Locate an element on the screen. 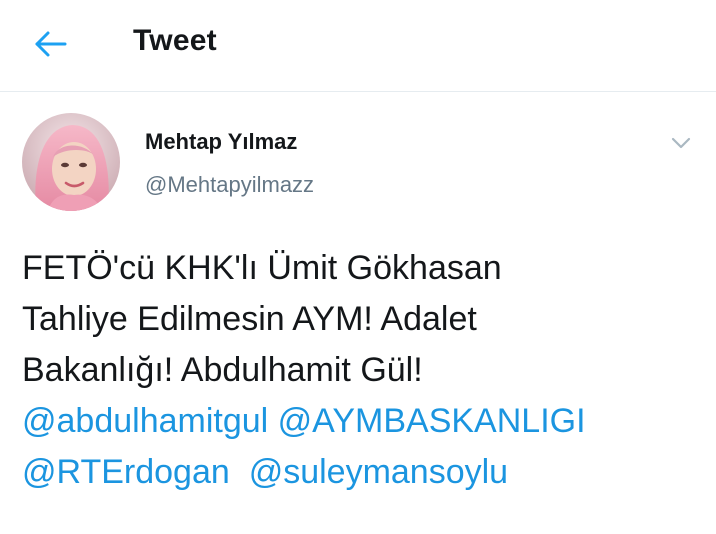 This screenshot has width=716, height=534. avatar-image is located at coordinates (71, 162).